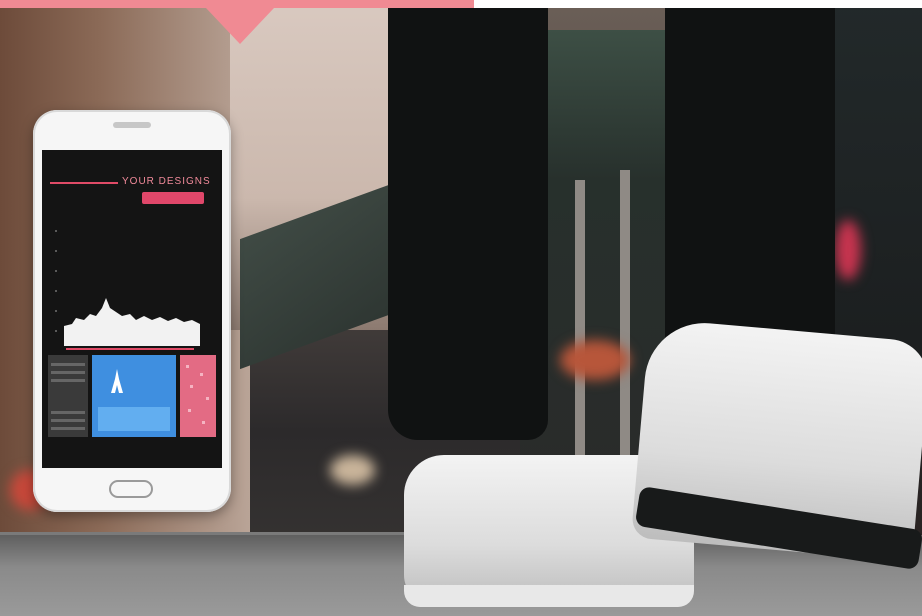 This screenshot has width=922, height=616. What do you see at coordinates (237, 4) in the screenshot?
I see `pink-banner` at bounding box center [237, 4].